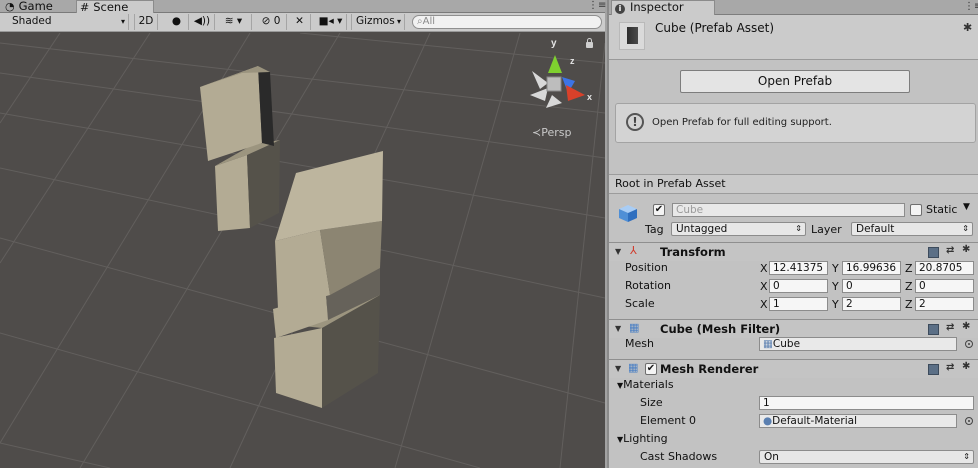 This screenshot has width=978, height=468. I want to click on perspective-icon: ≺, so click(537, 132).